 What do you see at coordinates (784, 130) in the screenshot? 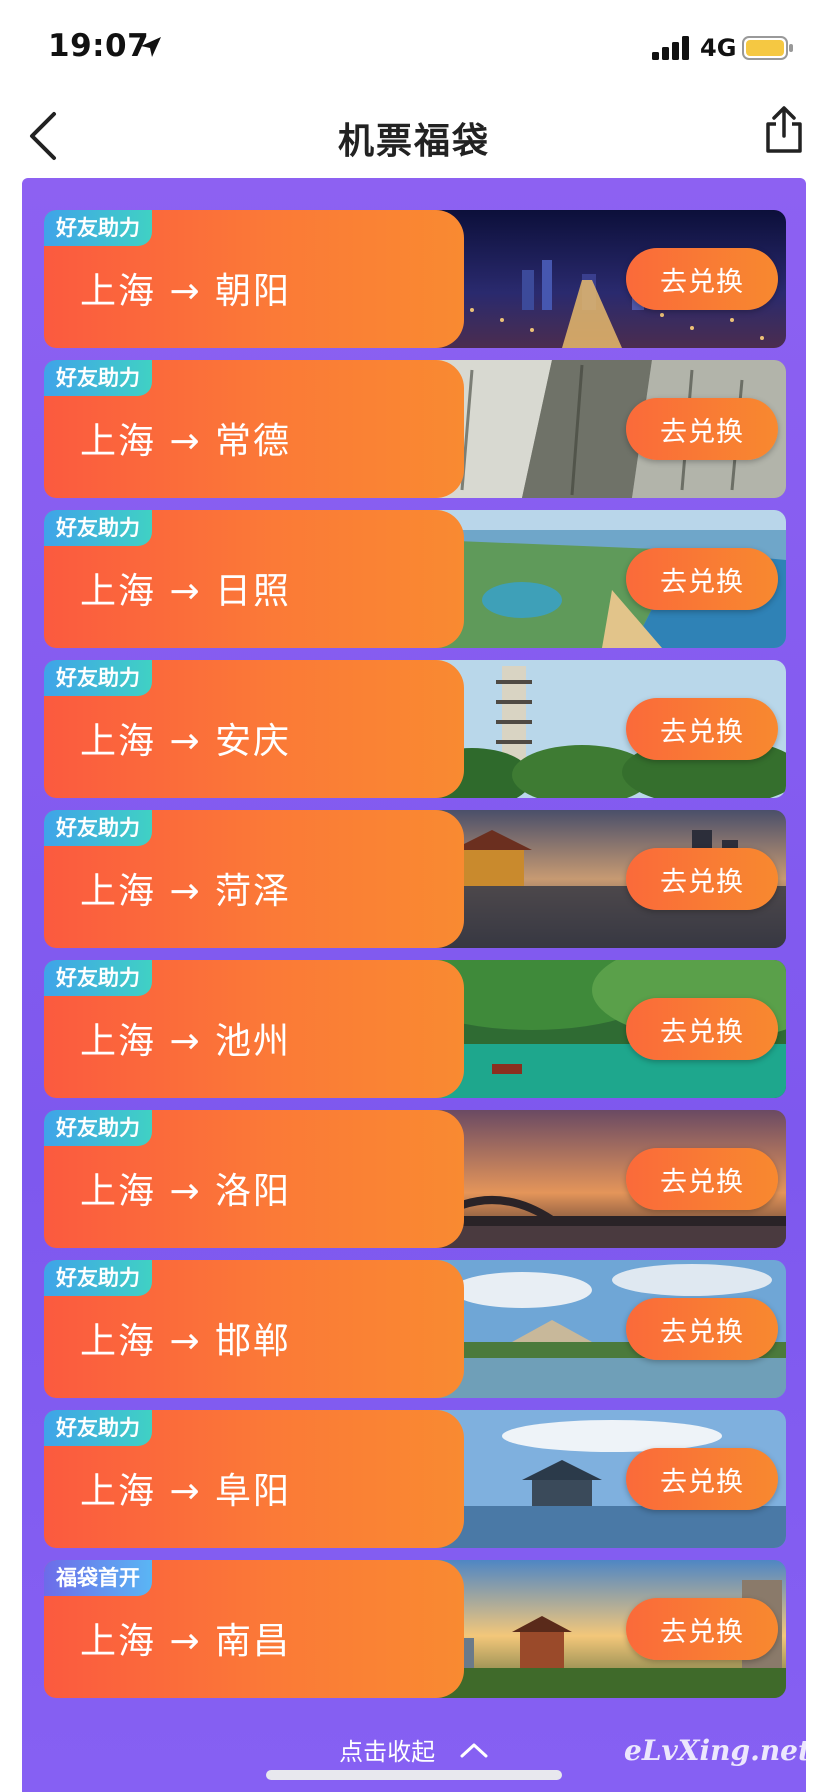
I see `share-icon` at bounding box center [784, 130].